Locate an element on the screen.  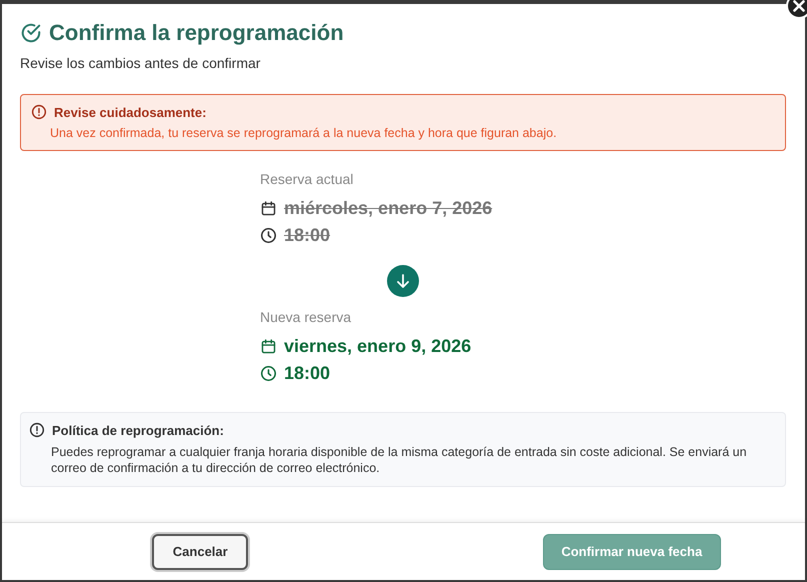
warning-title: Revise cuidadosamente: is located at coordinates (130, 112).